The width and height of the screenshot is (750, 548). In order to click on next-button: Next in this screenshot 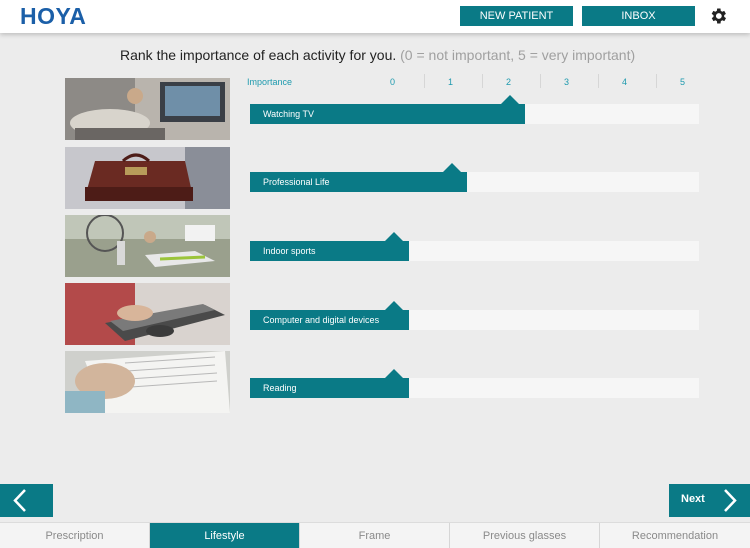, I will do `click(709, 500)`.